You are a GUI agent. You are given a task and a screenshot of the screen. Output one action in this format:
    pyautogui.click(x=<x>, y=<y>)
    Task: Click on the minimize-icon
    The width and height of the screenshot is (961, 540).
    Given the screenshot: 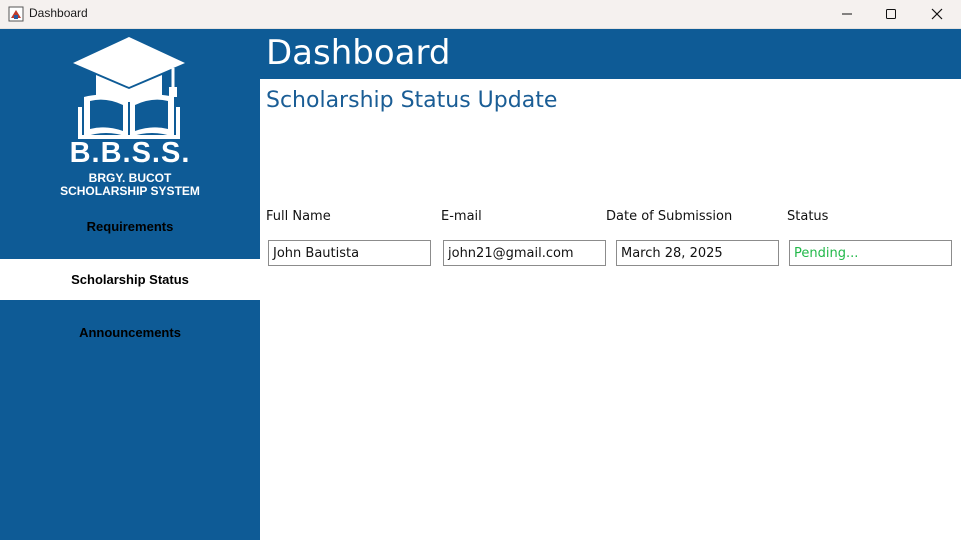 What is the action you would take?
    pyautogui.click(x=847, y=14)
    